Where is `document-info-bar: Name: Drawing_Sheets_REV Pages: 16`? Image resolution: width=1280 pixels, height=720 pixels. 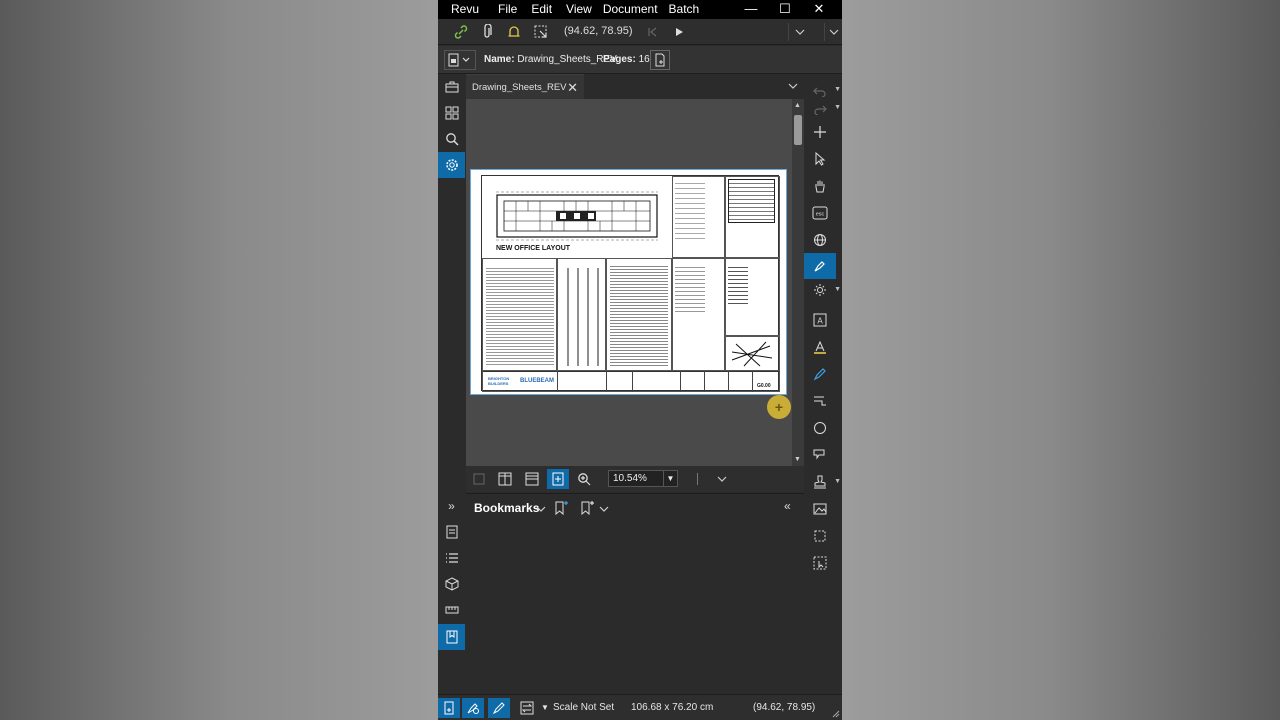
document-info-bar: Name: Drawing_Sheets_REV Pages: 16 is located at coordinates (640, 60).